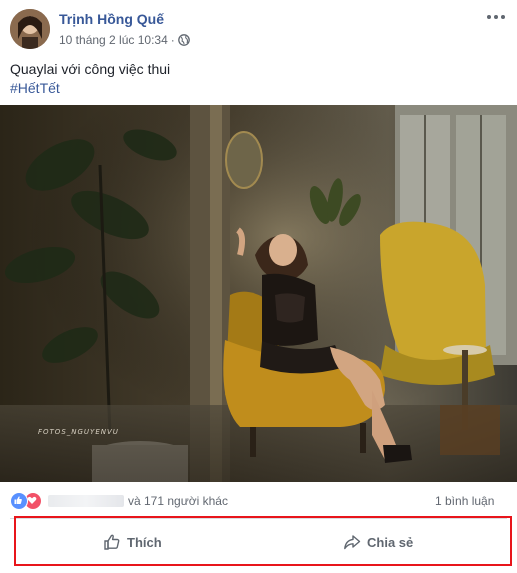 The height and width of the screenshot is (573, 517). What do you see at coordinates (144, 542) in the screenshot?
I see `like-button-label: Thích` at bounding box center [144, 542].